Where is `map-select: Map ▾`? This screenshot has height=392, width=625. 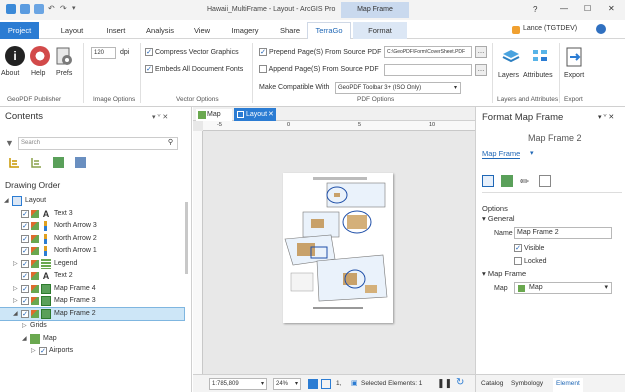
map-select: Map ▾ is located at coordinates (563, 288).